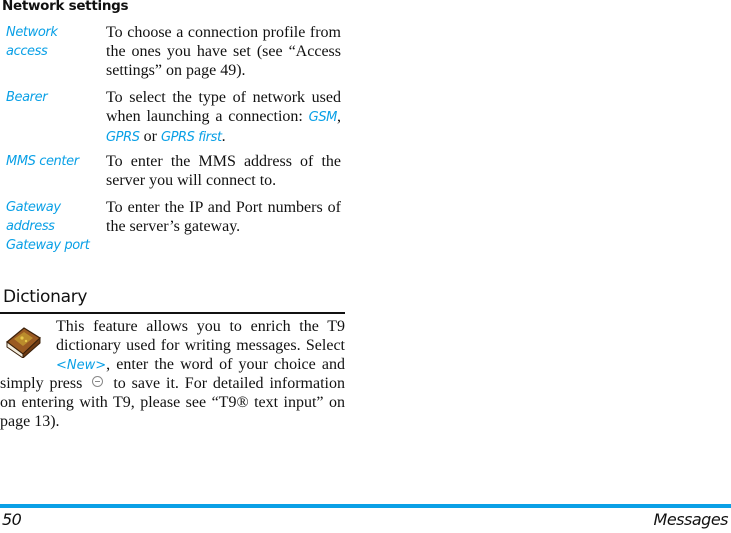  Describe the element at coordinates (172, 313) in the screenshot. I see `title-divider` at that location.